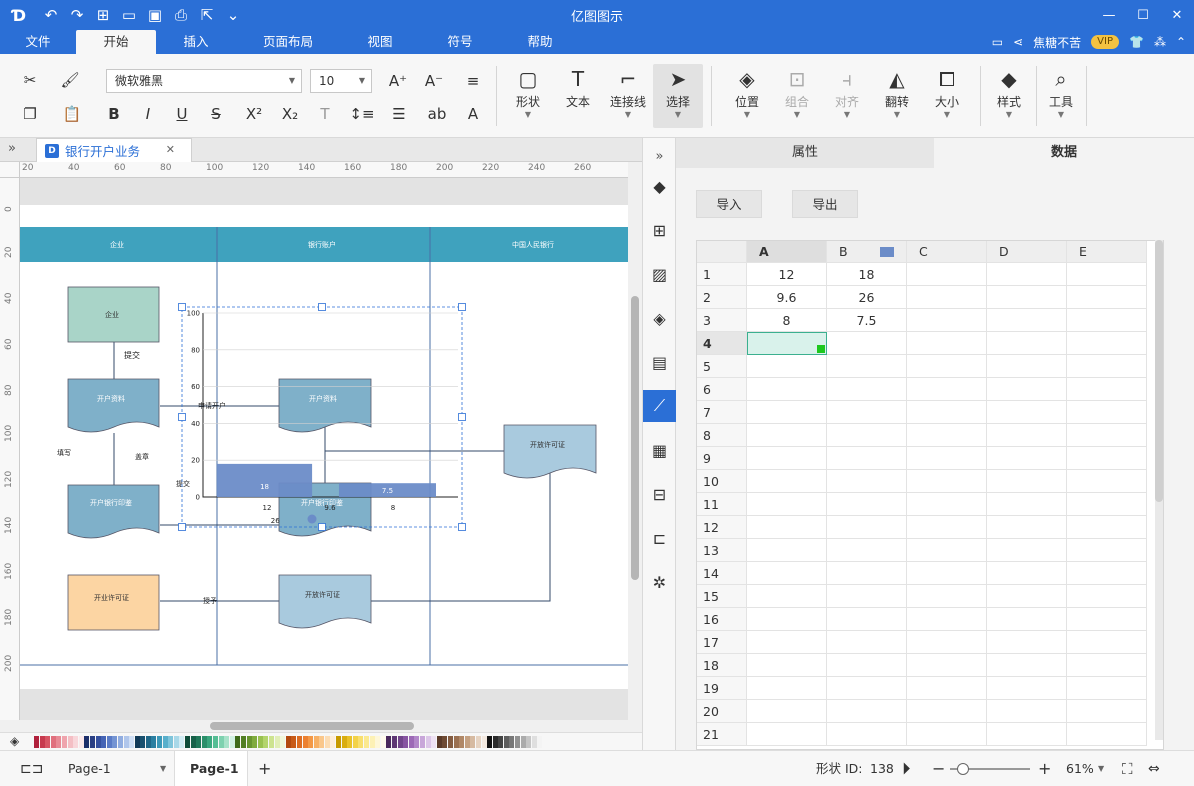 The width and height of the screenshot is (1194, 786). Describe the element at coordinates (1105, 42) in the screenshot. I see `vip-badge: VIP` at that location.